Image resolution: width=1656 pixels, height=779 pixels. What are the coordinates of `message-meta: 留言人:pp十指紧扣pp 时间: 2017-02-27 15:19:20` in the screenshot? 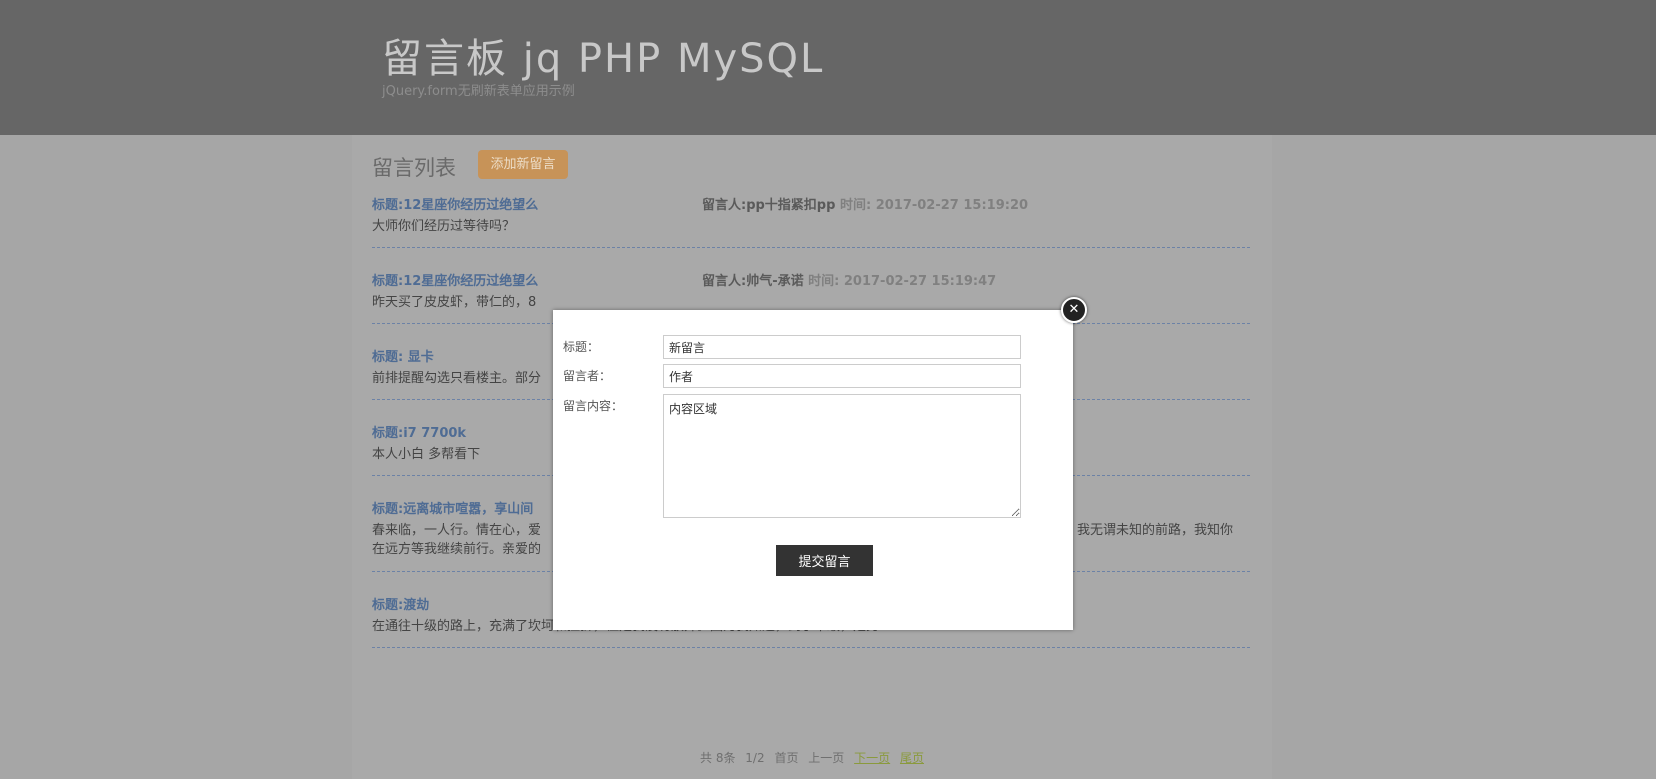 It's located at (865, 203).